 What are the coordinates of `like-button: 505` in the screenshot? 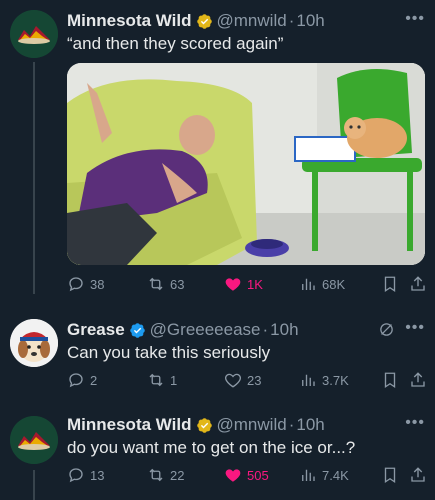 It's located at (261, 475).